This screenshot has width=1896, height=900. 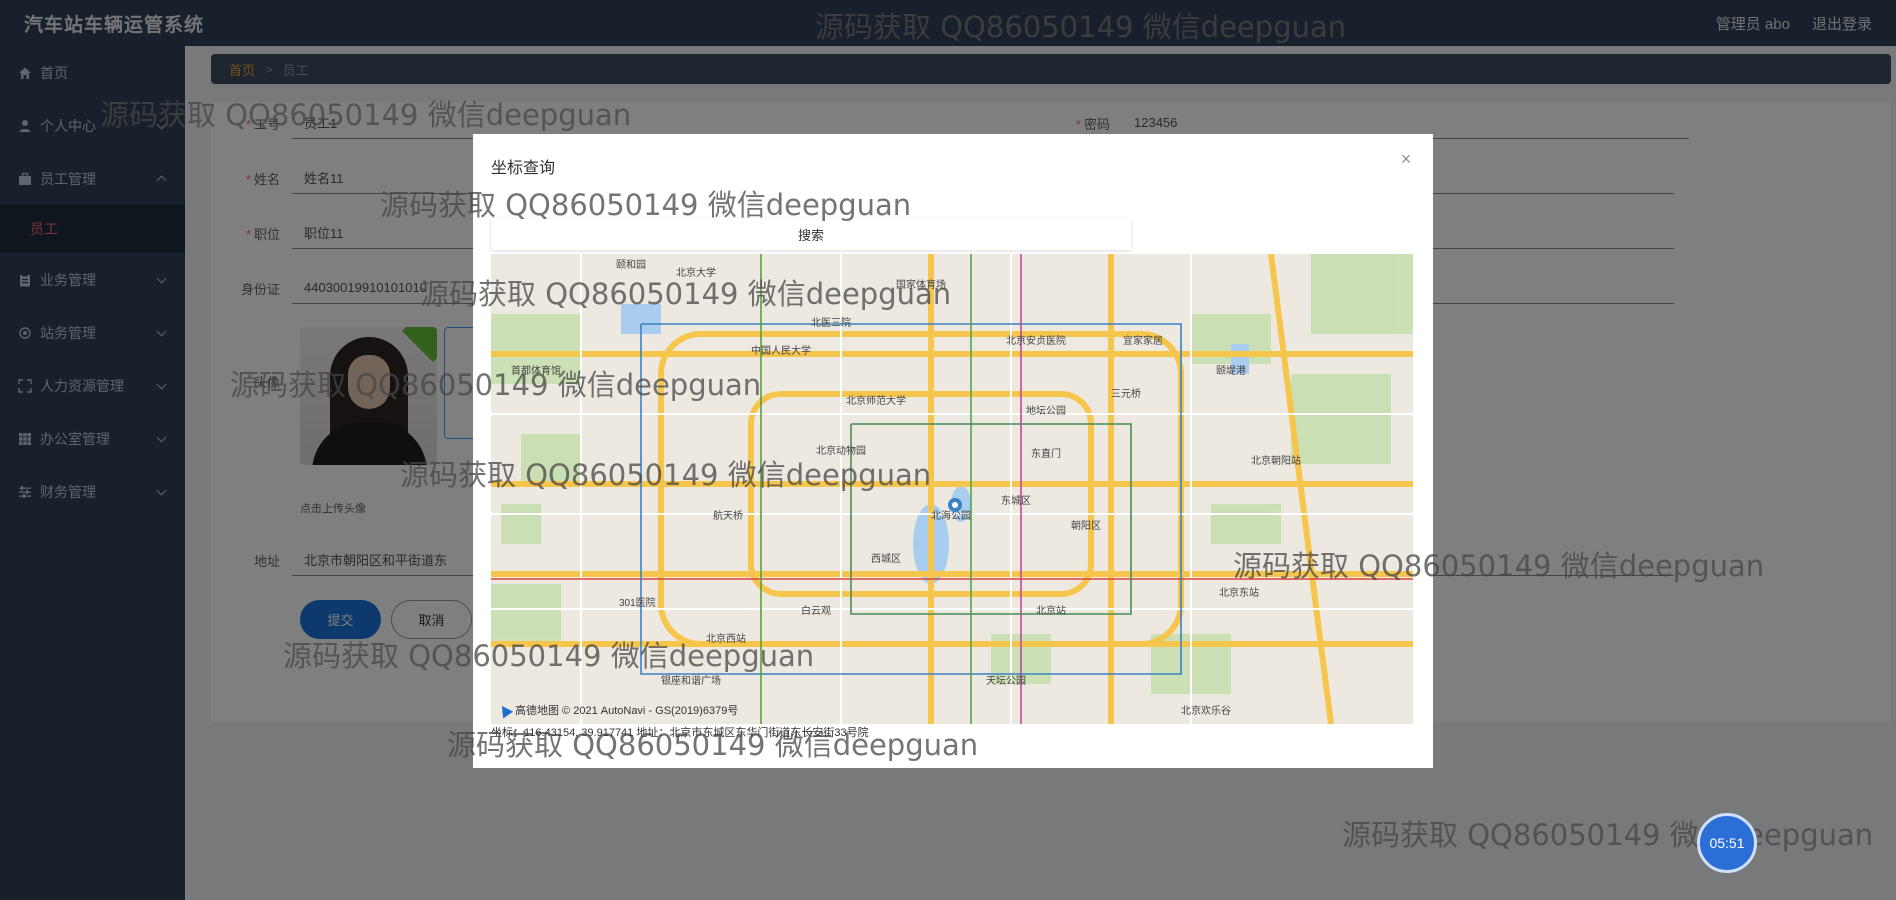 I want to click on svg-text: 北京站, so click(x=1051, y=610).